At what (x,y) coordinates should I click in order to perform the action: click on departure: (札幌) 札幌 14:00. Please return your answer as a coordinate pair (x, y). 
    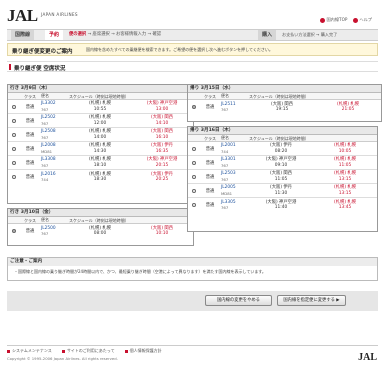
    Looking at the image, I should click on (100, 134).